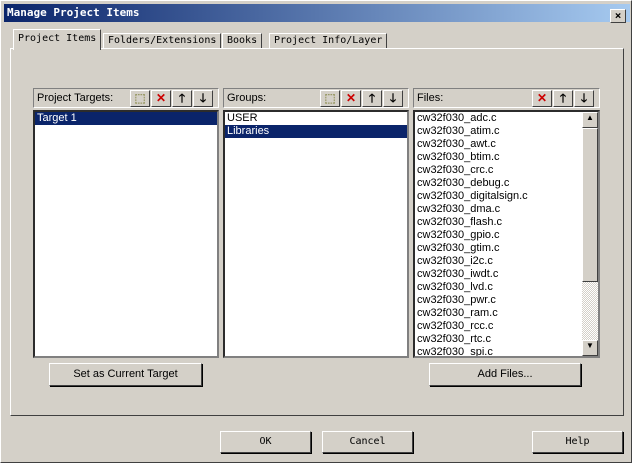 This screenshot has width=632, height=463. What do you see at coordinates (430, 98) in the screenshot?
I see `files-label: Files:` at bounding box center [430, 98].